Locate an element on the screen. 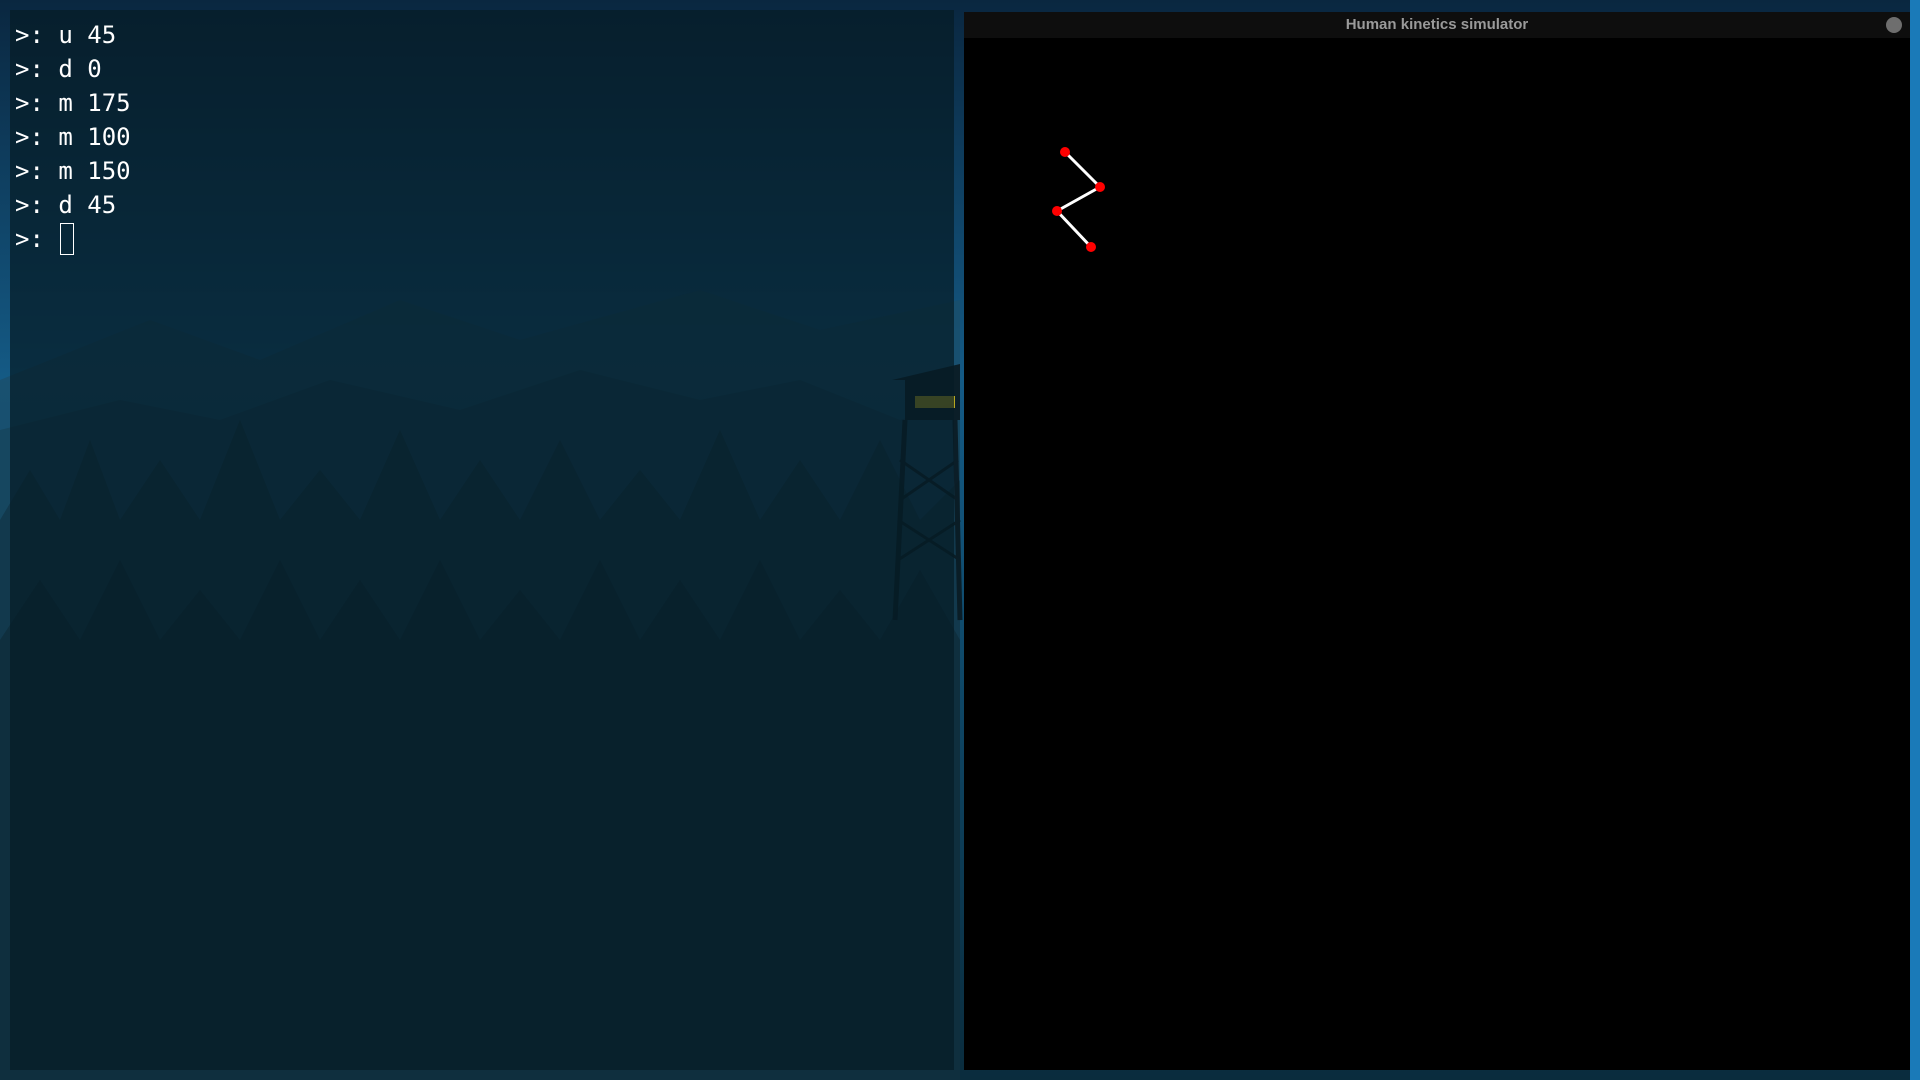  terminal-history-line: >: m 175 is located at coordinates (73, 103).